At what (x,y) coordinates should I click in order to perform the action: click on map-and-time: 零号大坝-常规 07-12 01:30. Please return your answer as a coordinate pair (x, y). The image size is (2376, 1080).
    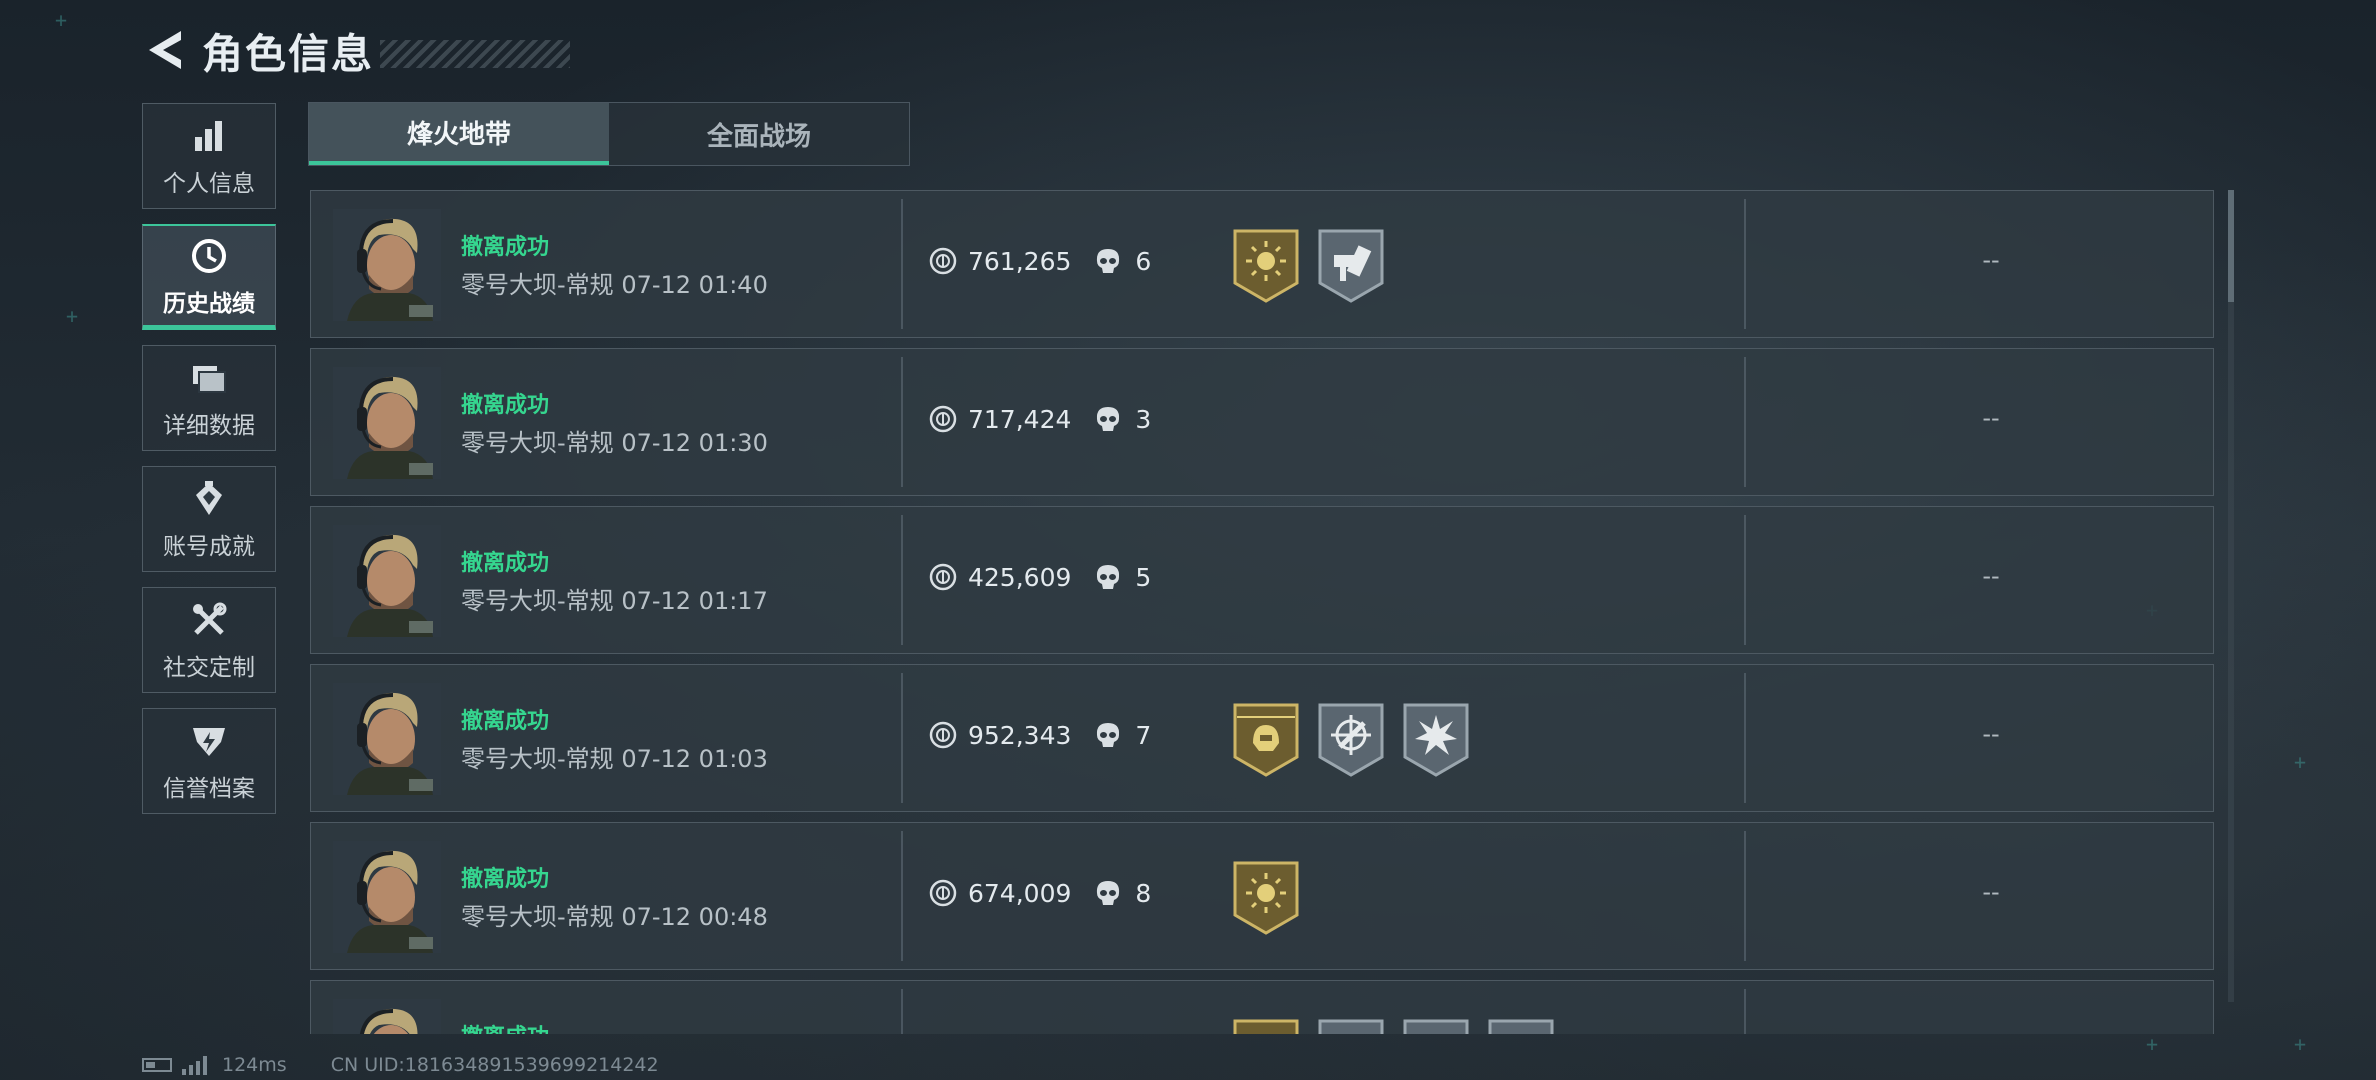
    Looking at the image, I should click on (614, 440).